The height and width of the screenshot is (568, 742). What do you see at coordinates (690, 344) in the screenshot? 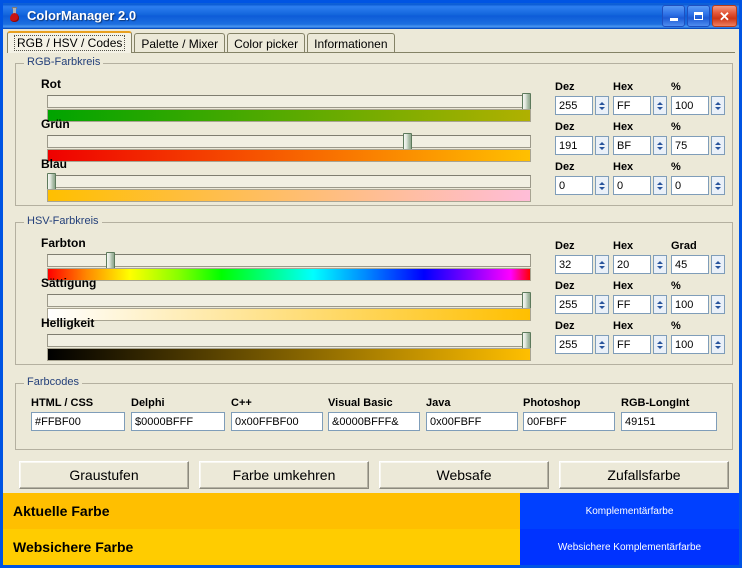
I see `hsv-pct-input-2: 100` at bounding box center [690, 344].